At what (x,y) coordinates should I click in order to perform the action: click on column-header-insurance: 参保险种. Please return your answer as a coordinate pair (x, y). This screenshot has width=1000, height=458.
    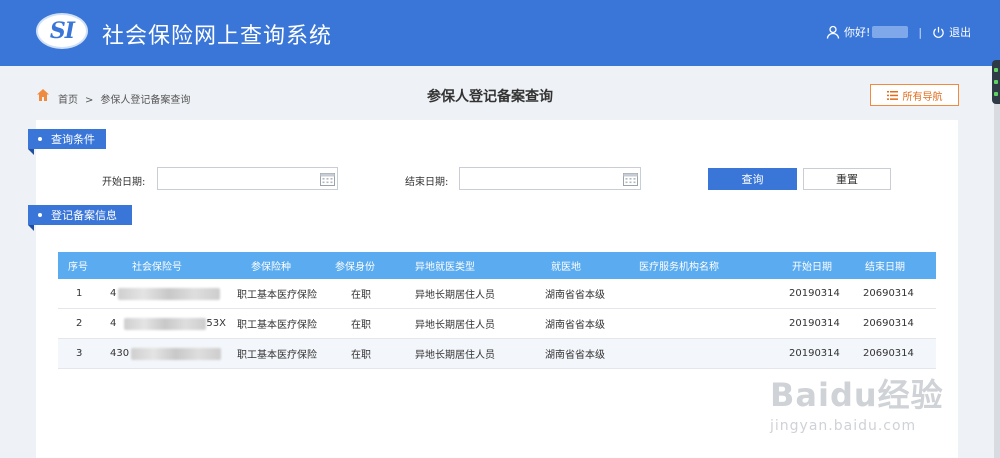
    Looking at the image, I should click on (271, 267).